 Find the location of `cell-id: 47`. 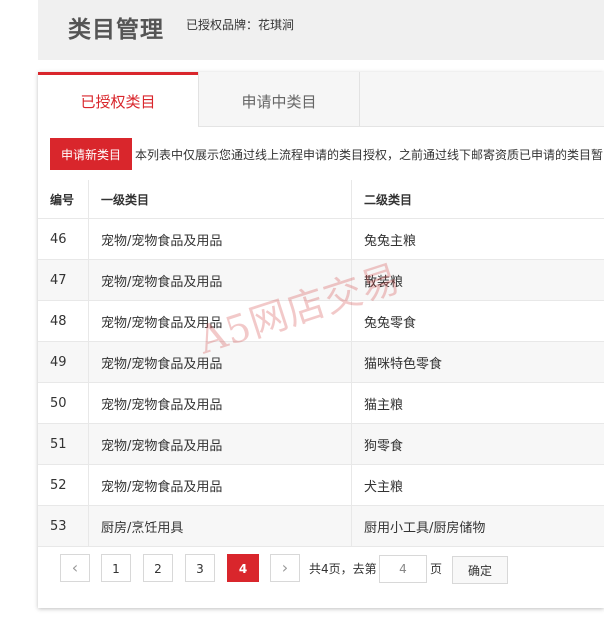

cell-id: 47 is located at coordinates (63, 280).